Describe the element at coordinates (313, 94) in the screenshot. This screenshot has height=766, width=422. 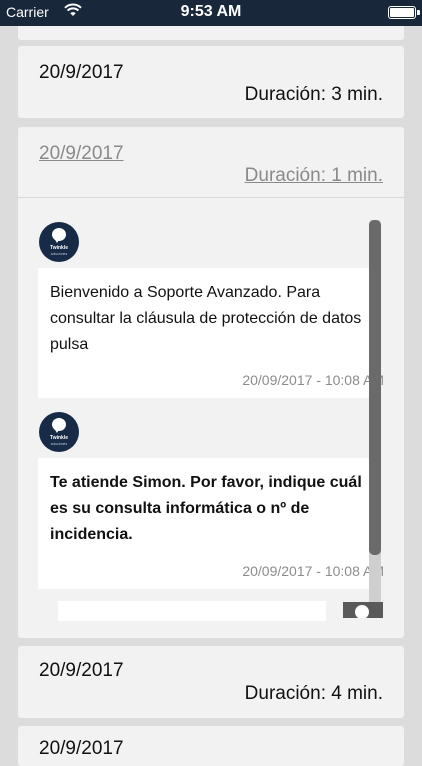
I see `conversation-duration: Duración: 3 min.` at that location.